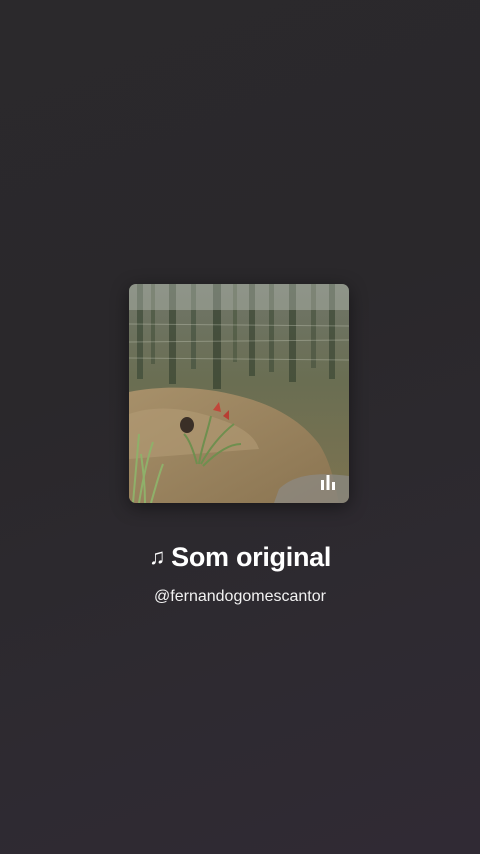  What do you see at coordinates (328, 482) in the screenshot?
I see `equalizer-icon` at bounding box center [328, 482].